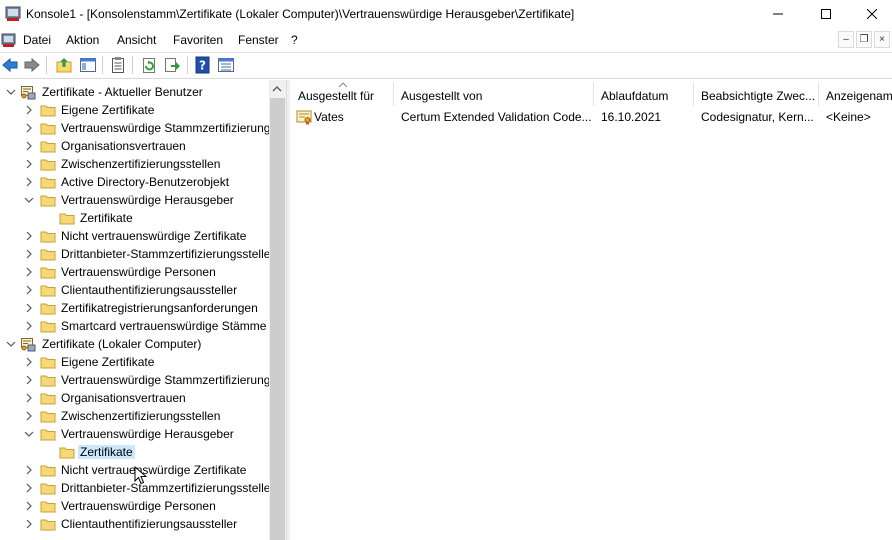  I want to click on menu-datei: Datei, so click(37, 40).